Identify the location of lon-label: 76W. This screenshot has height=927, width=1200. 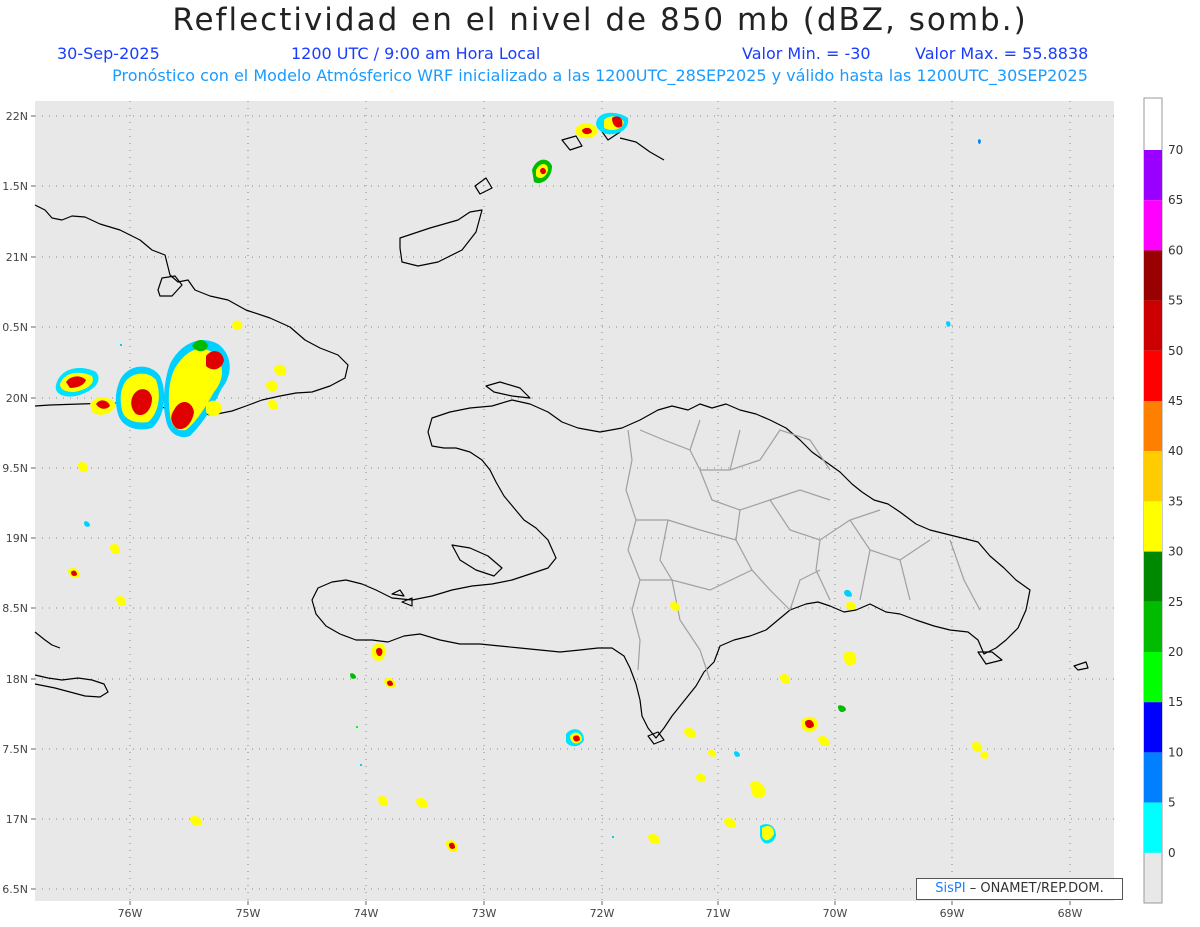
(130, 913).